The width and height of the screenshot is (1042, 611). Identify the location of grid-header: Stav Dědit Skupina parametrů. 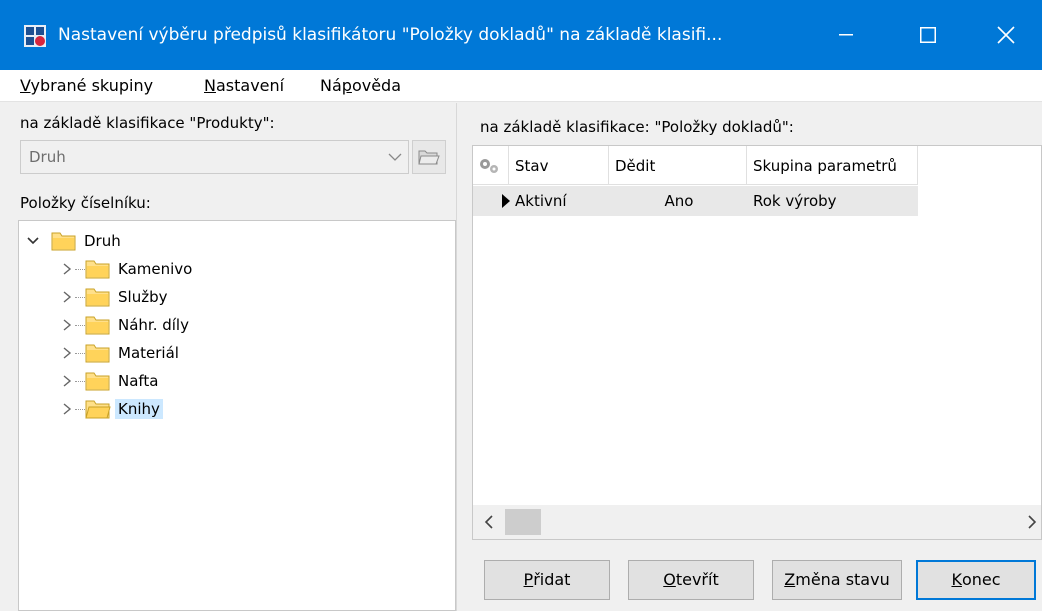
(695, 165).